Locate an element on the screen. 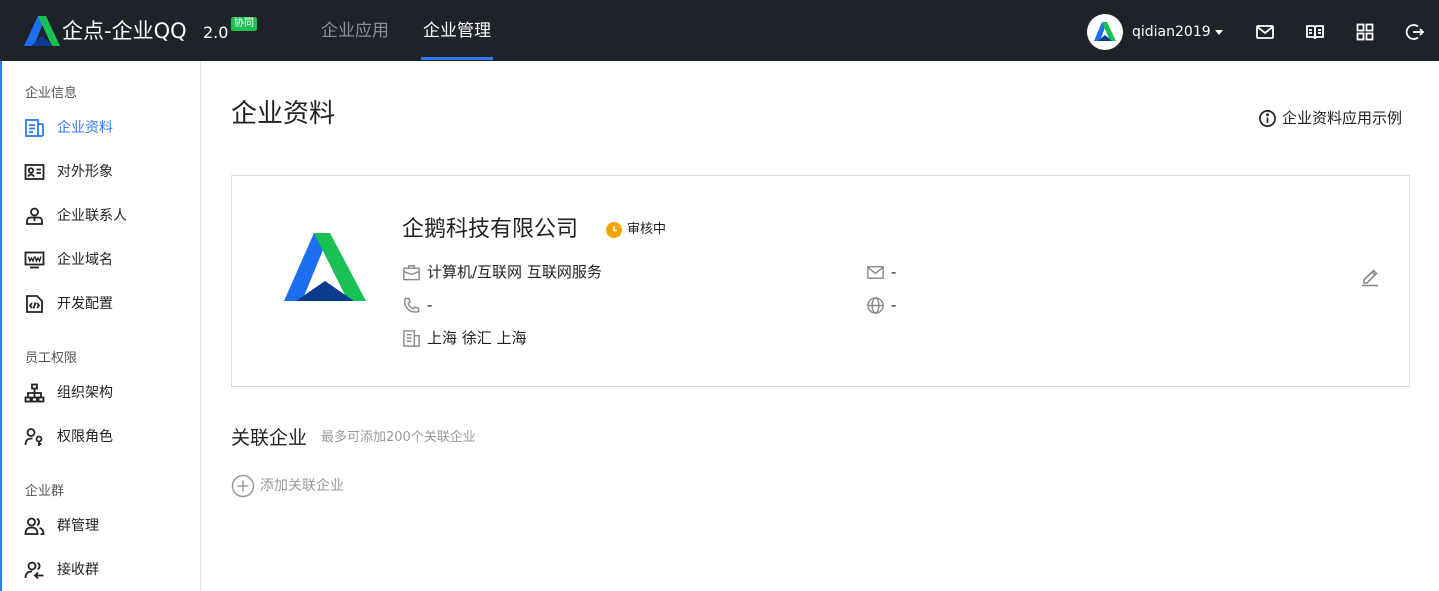 The height and width of the screenshot is (591, 1439). globe-icon is located at coordinates (875, 305).